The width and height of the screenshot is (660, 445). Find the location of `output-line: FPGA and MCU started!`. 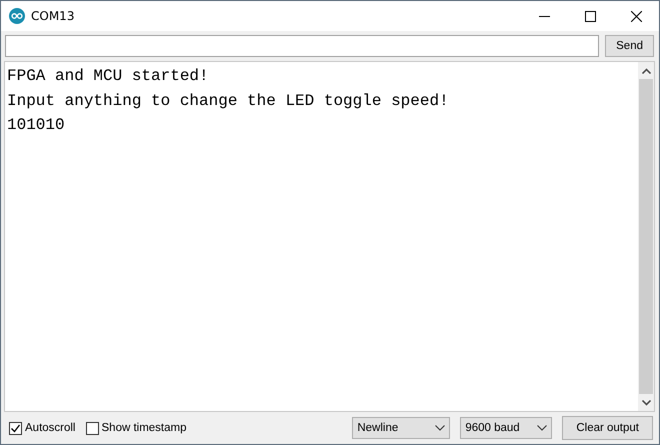

output-line: FPGA and MCU started! is located at coordinates (108, 76).